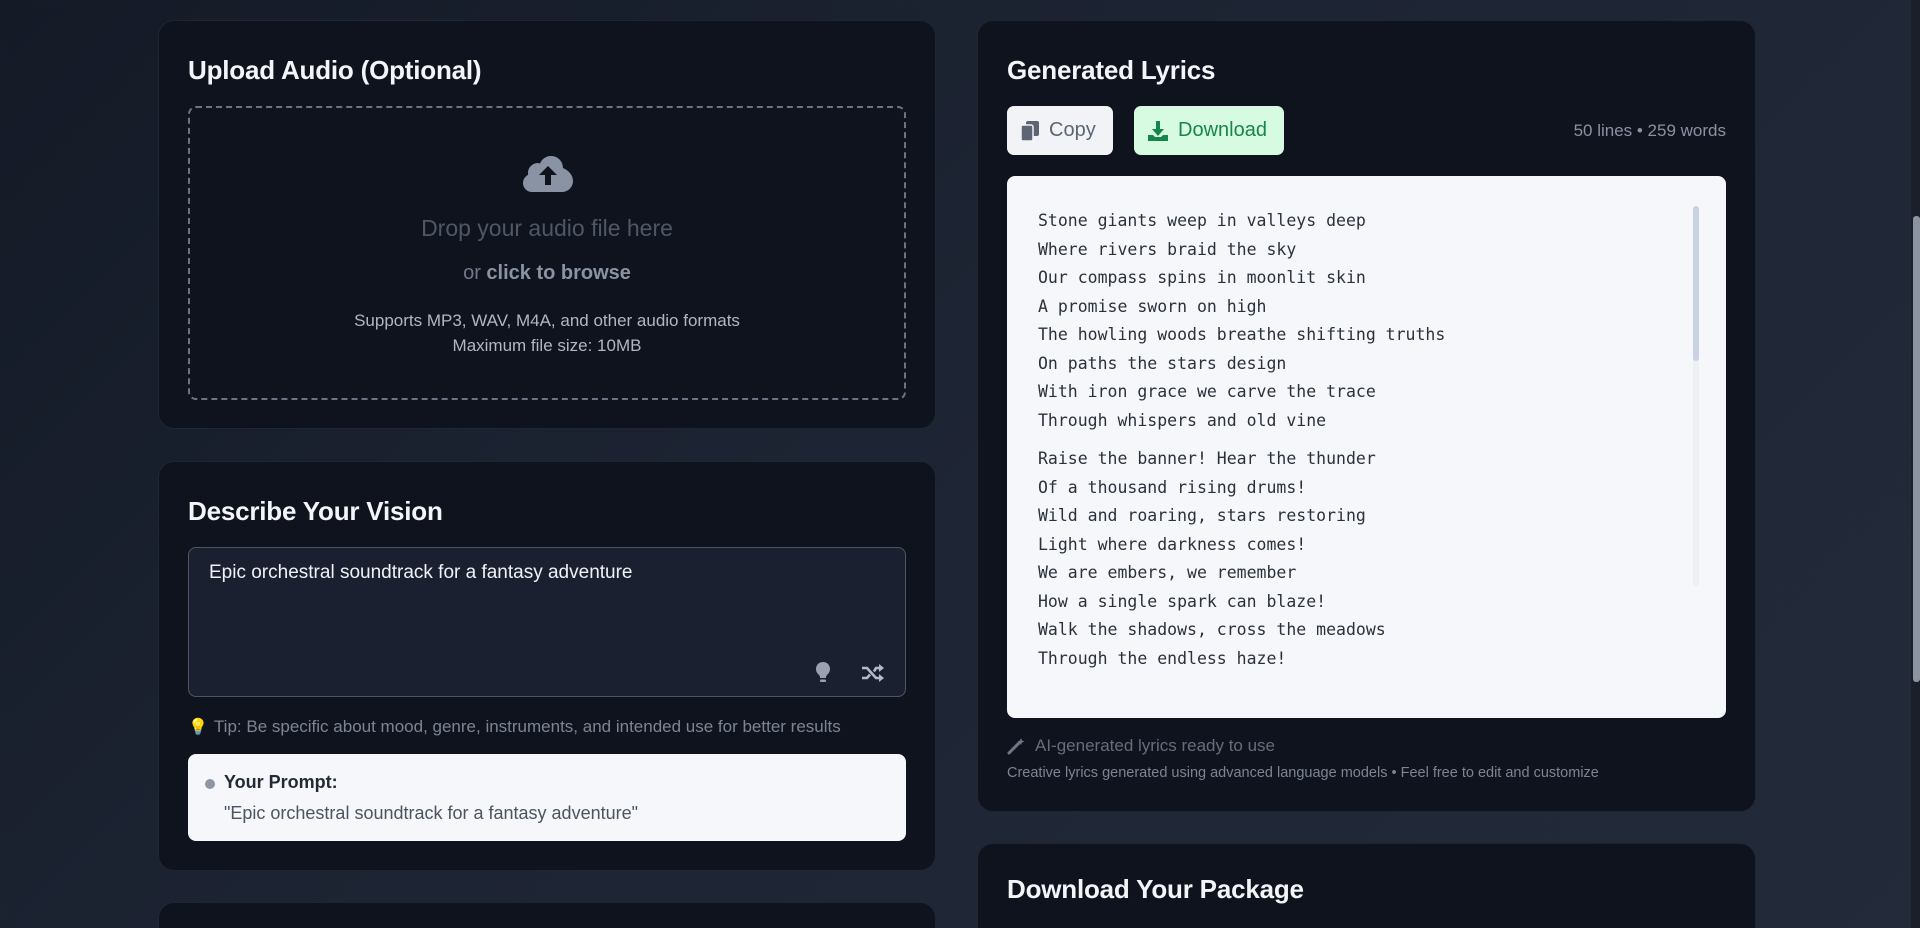 Image resolution: width=1920 pixels, height=928 pixels. I want to click on browse-link: click to browse, so click(558, 273).